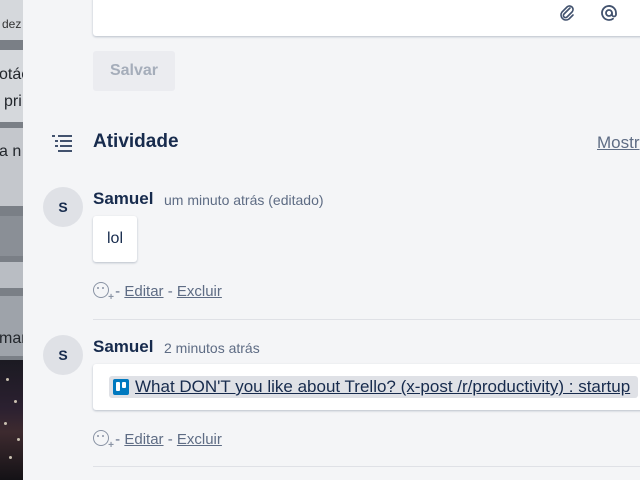 The image size is (640, 480). I want to click on background-card-text: mar, so click(11, 338).